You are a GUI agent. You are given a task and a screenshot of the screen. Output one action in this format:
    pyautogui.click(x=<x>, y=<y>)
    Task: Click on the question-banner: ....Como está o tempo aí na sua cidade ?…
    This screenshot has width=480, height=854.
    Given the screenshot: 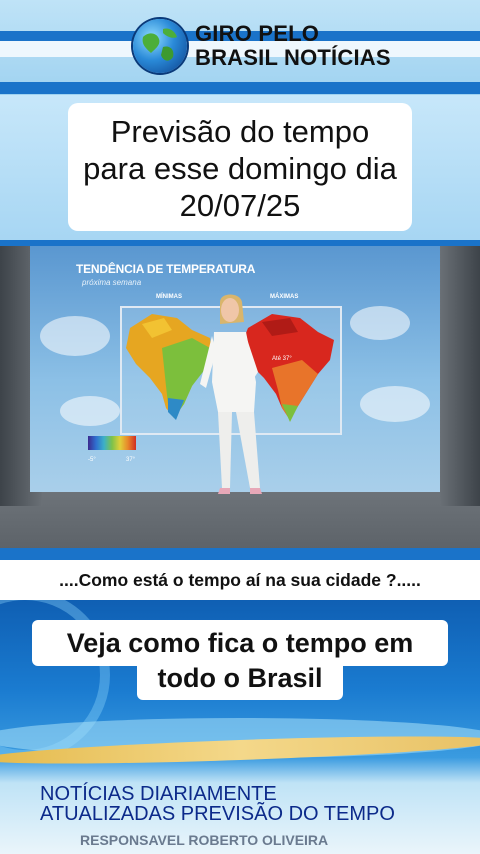 What is the action you would take?
    pyautogui.click(x=240, y=580)
    